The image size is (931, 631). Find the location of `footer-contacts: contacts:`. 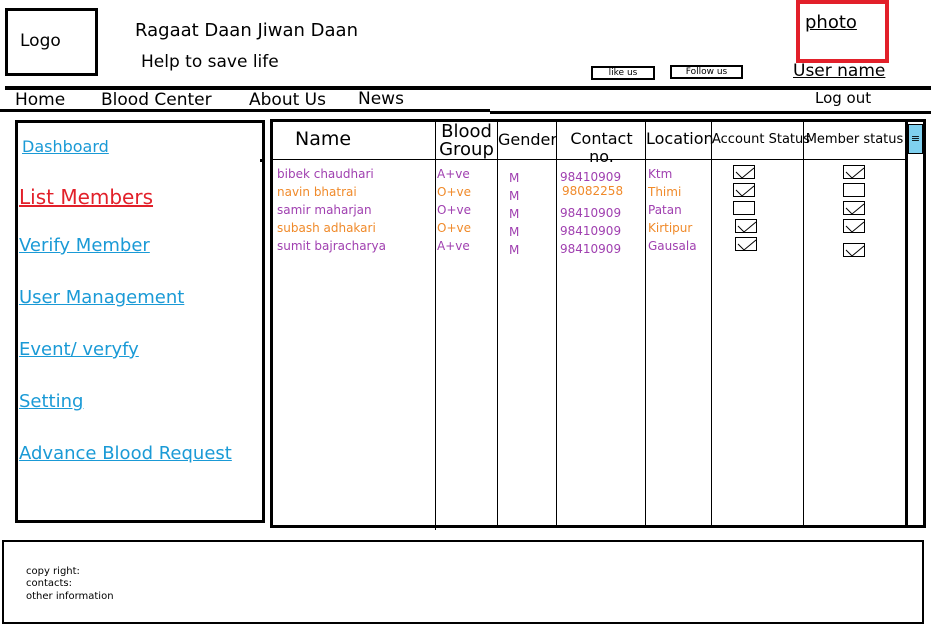

footer-contacts: contacts: is located at coordinates (49, 583).